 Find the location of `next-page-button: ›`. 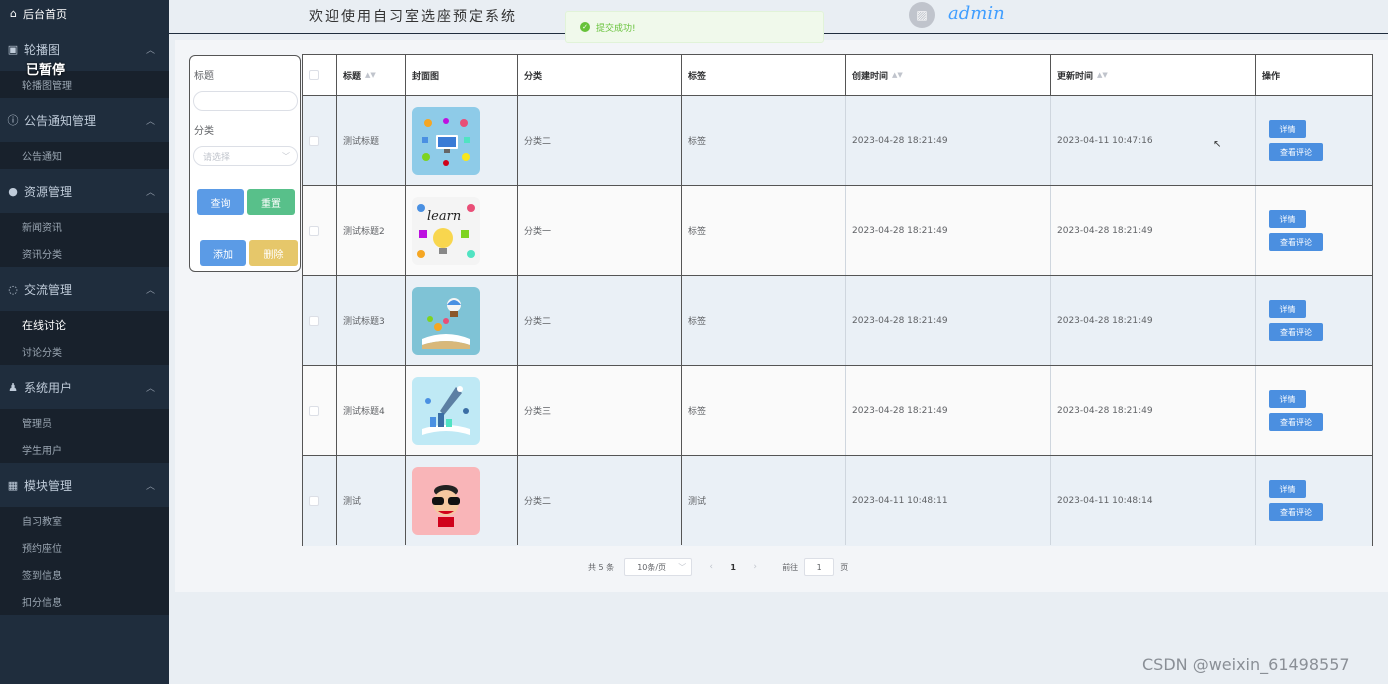

next-page-button: › is located at coordinates (755, 567).